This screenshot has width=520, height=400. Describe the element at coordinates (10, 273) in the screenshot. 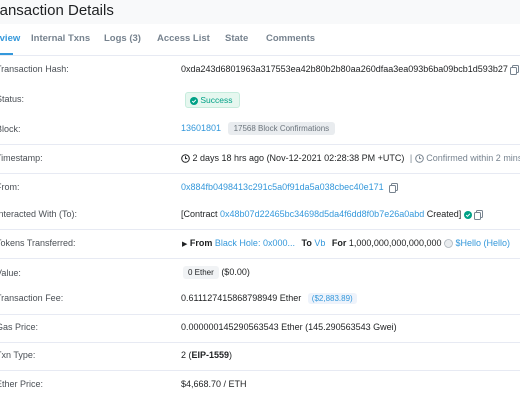

I see `value-label: Value:` at that location.